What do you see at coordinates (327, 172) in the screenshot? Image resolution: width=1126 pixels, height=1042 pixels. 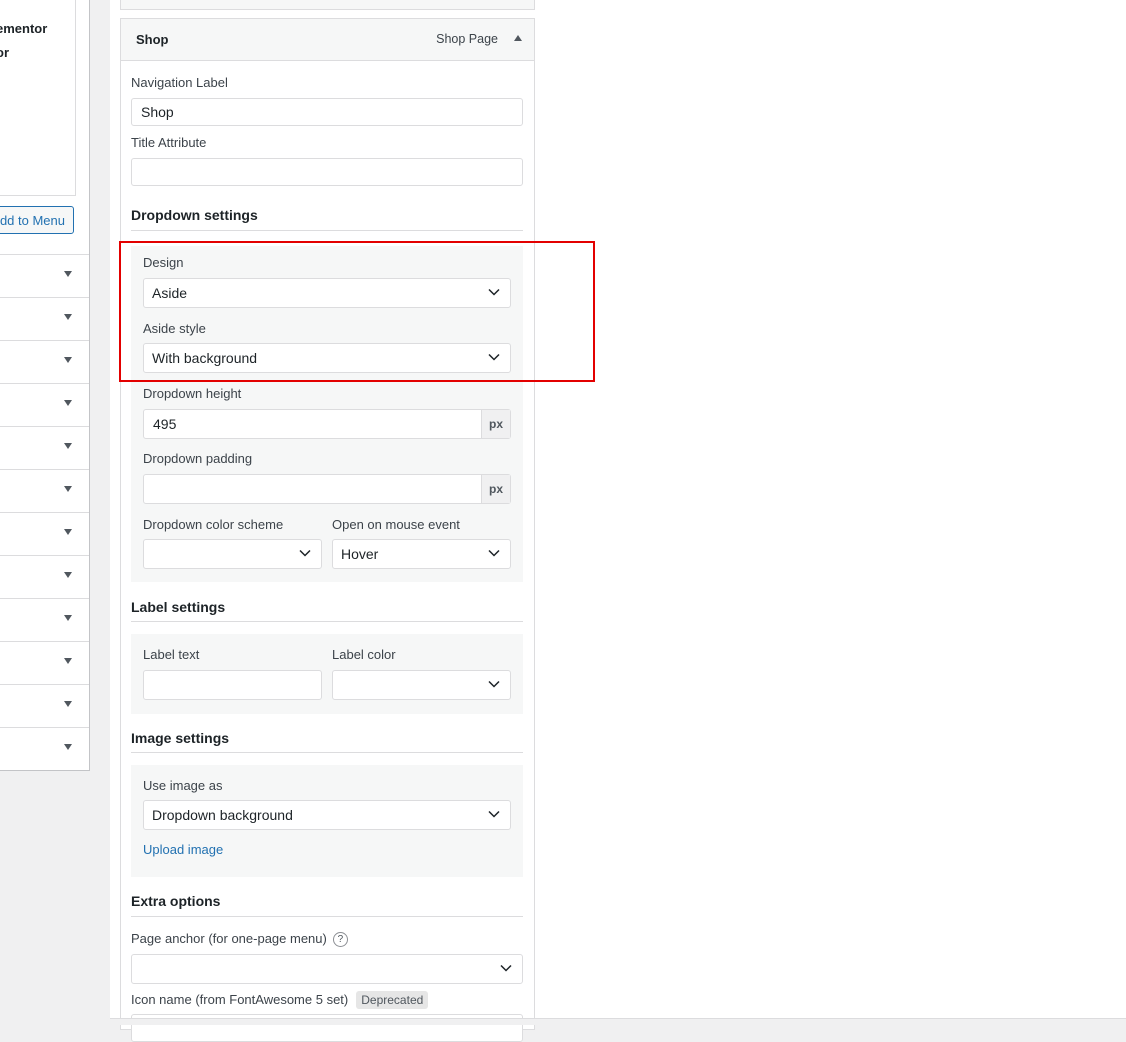 I see `title-attribute-input` at bounding box center [327, 172].